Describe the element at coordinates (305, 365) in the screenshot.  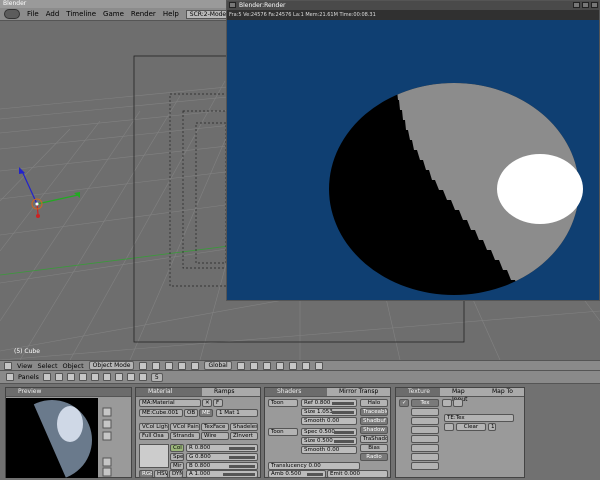
I see `lock-icon` at that location.